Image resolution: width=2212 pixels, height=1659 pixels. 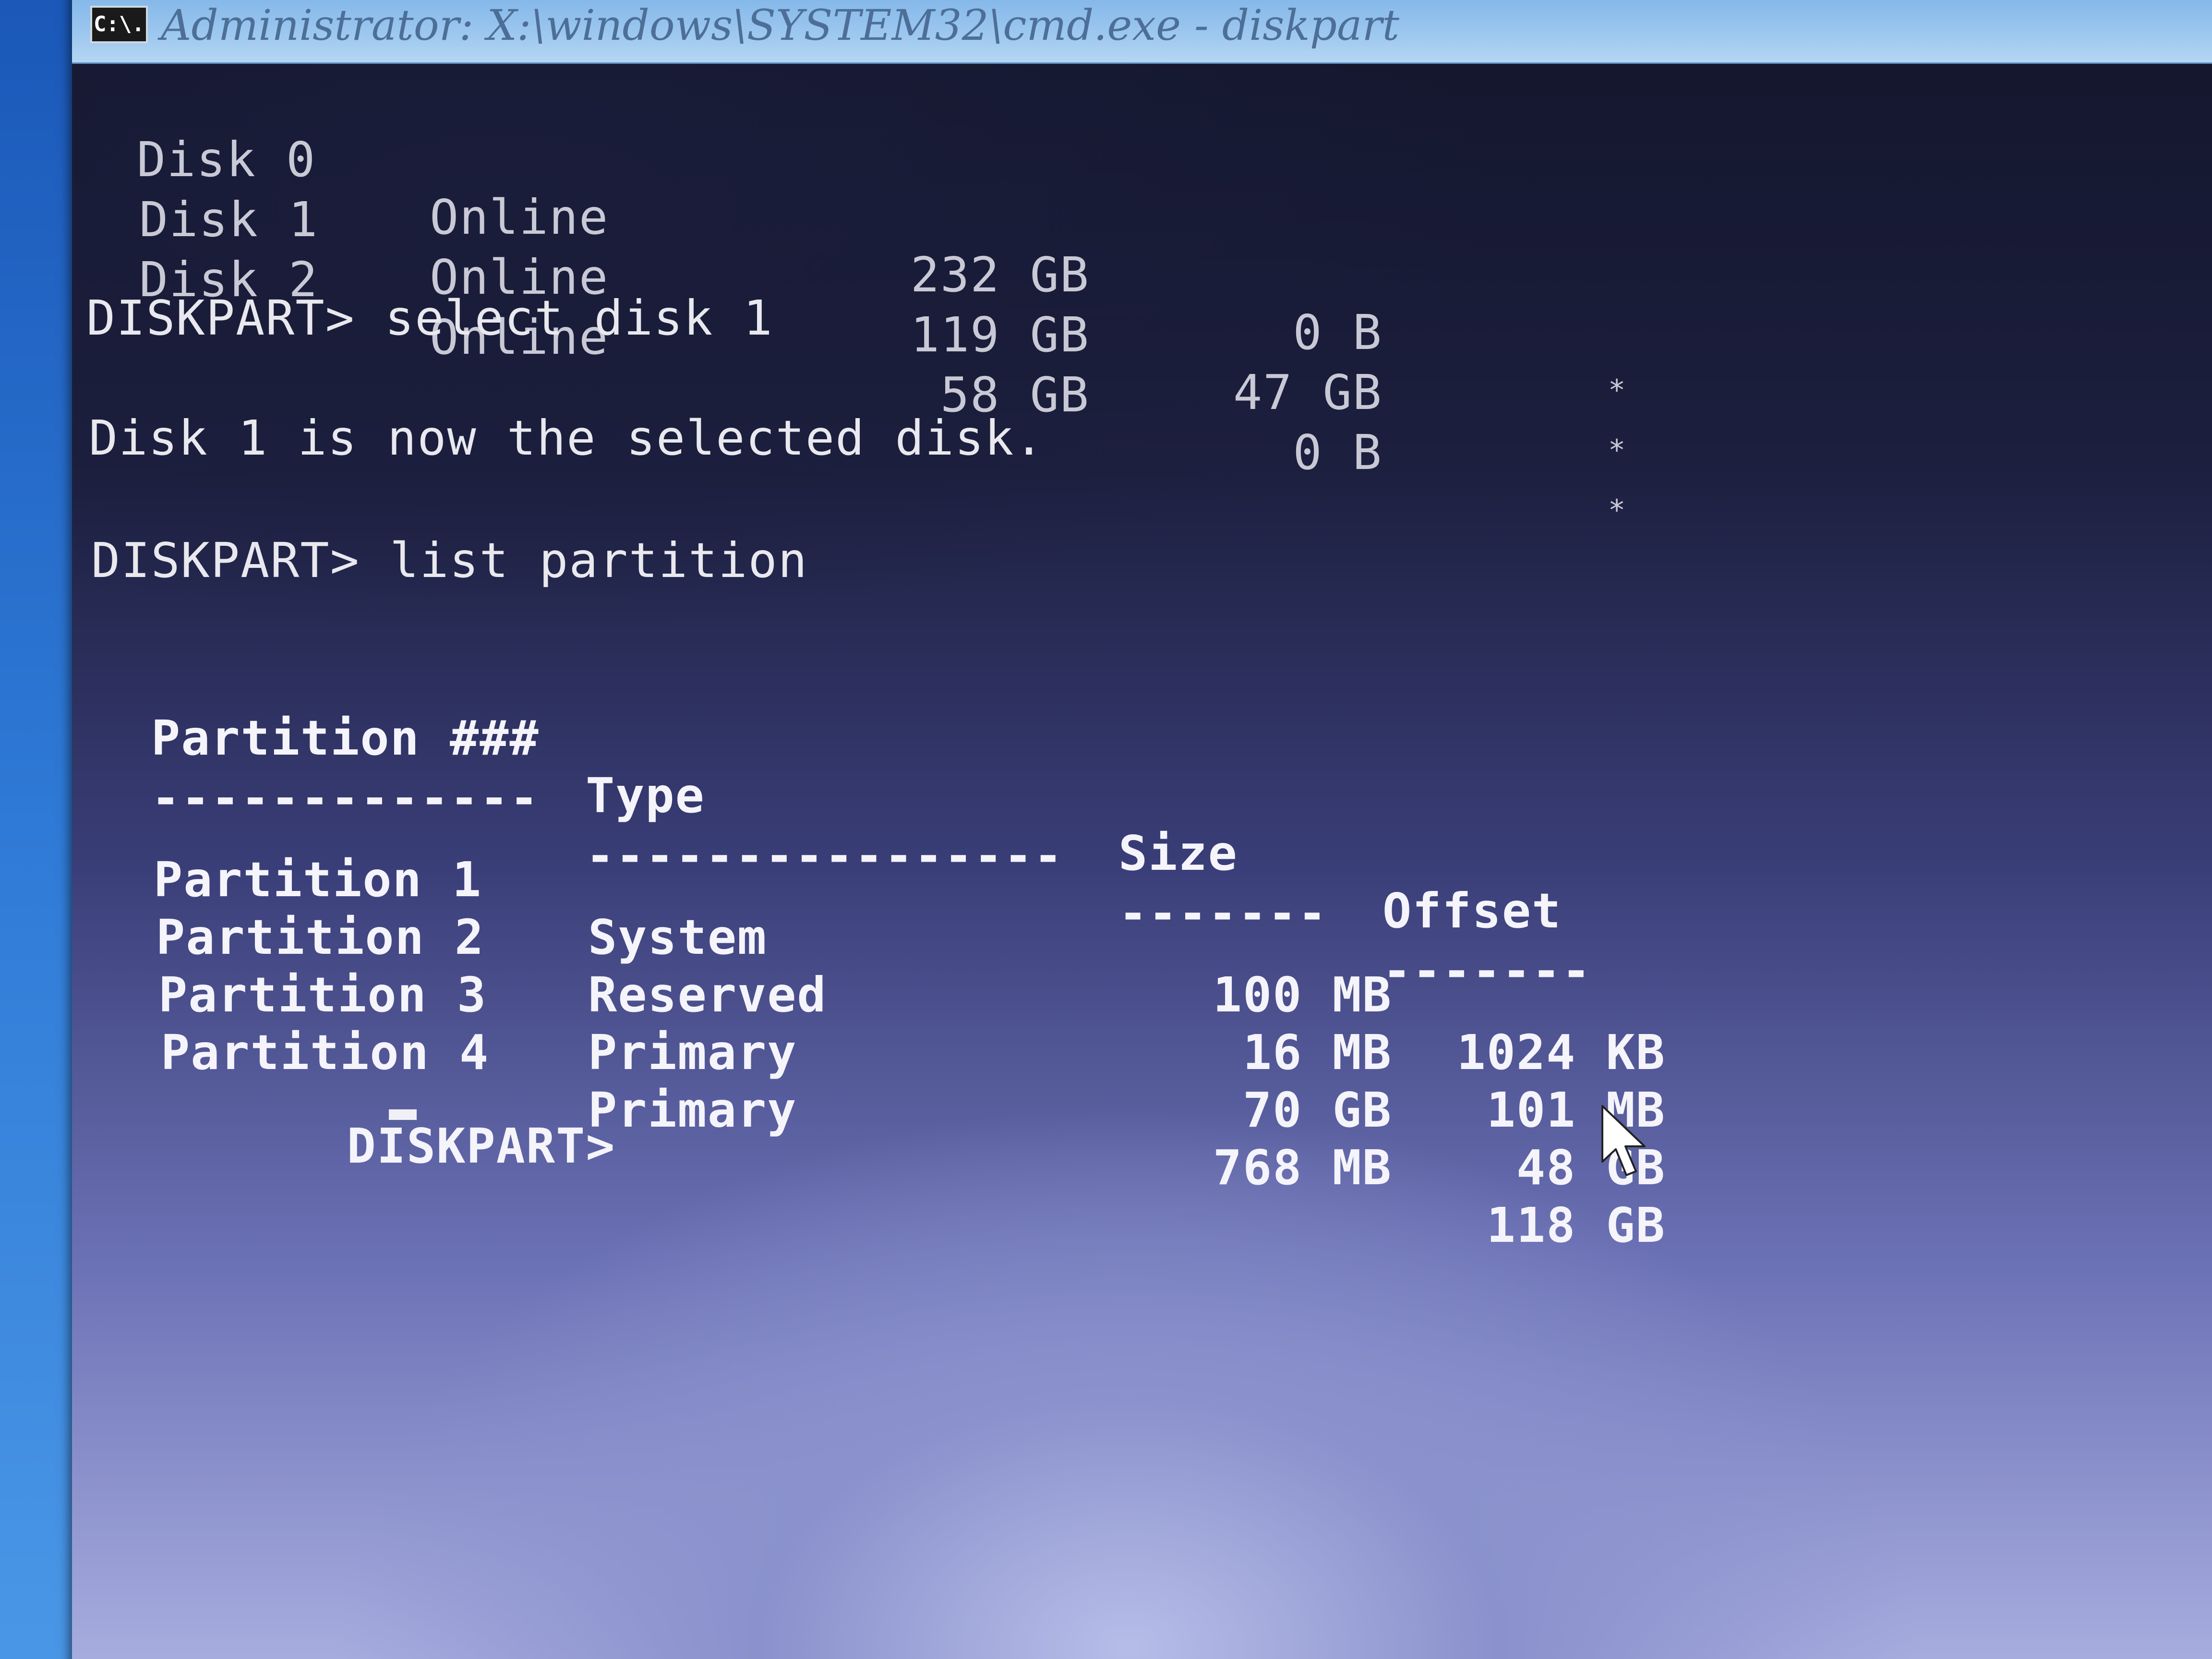 I want to click on command-prompt: DISKPART>, so click(x=377, y=1146).